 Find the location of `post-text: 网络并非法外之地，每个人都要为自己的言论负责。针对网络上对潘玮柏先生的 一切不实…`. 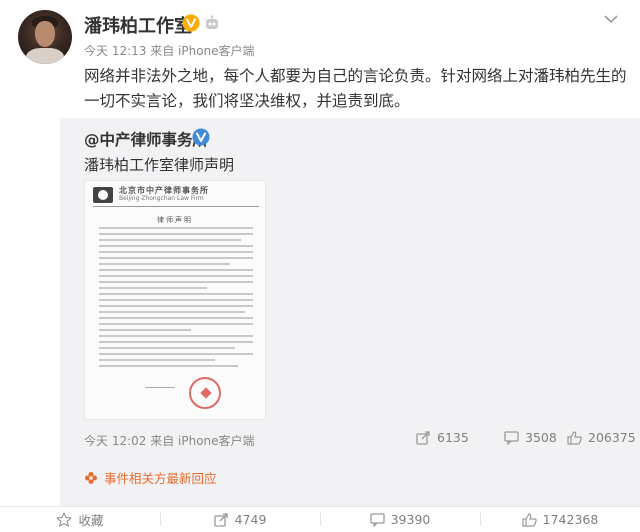

post-text: 网络并非法外之地，每个人都要为自己的言论负责。针对网络上对潘玮柏先生的 一切不实… is located at coordinates (356, 89).